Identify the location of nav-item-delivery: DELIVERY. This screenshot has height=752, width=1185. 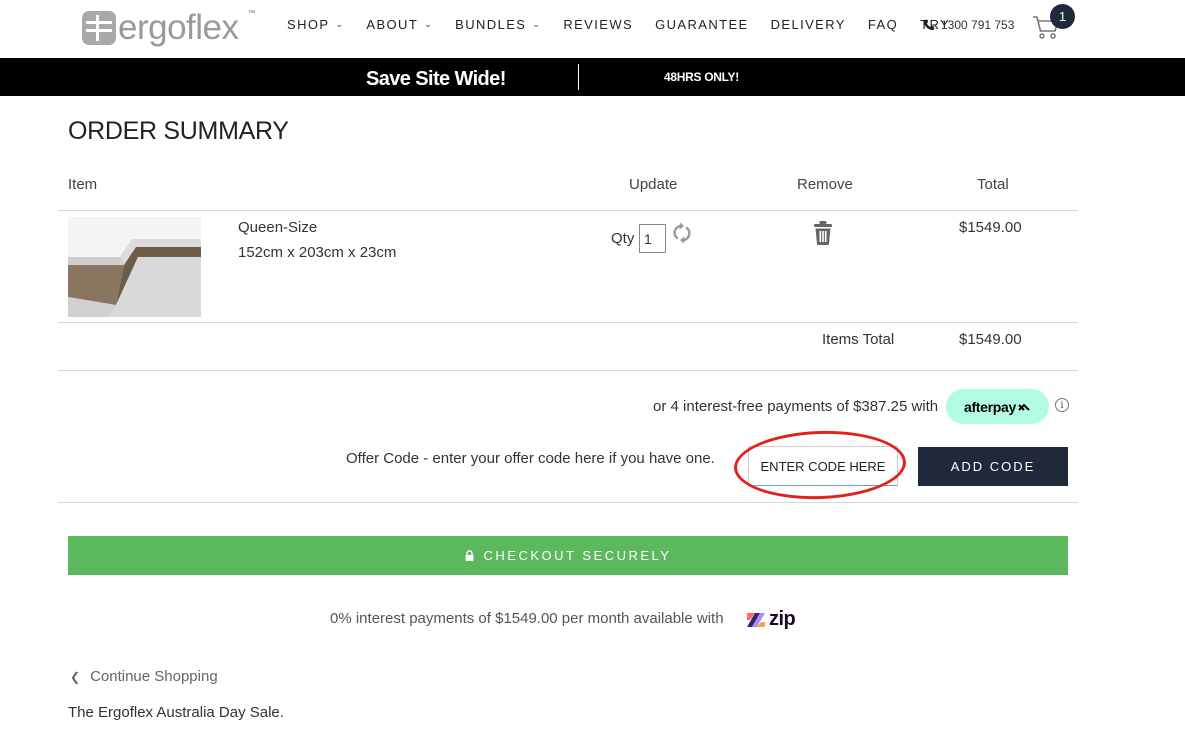
(808, 24).